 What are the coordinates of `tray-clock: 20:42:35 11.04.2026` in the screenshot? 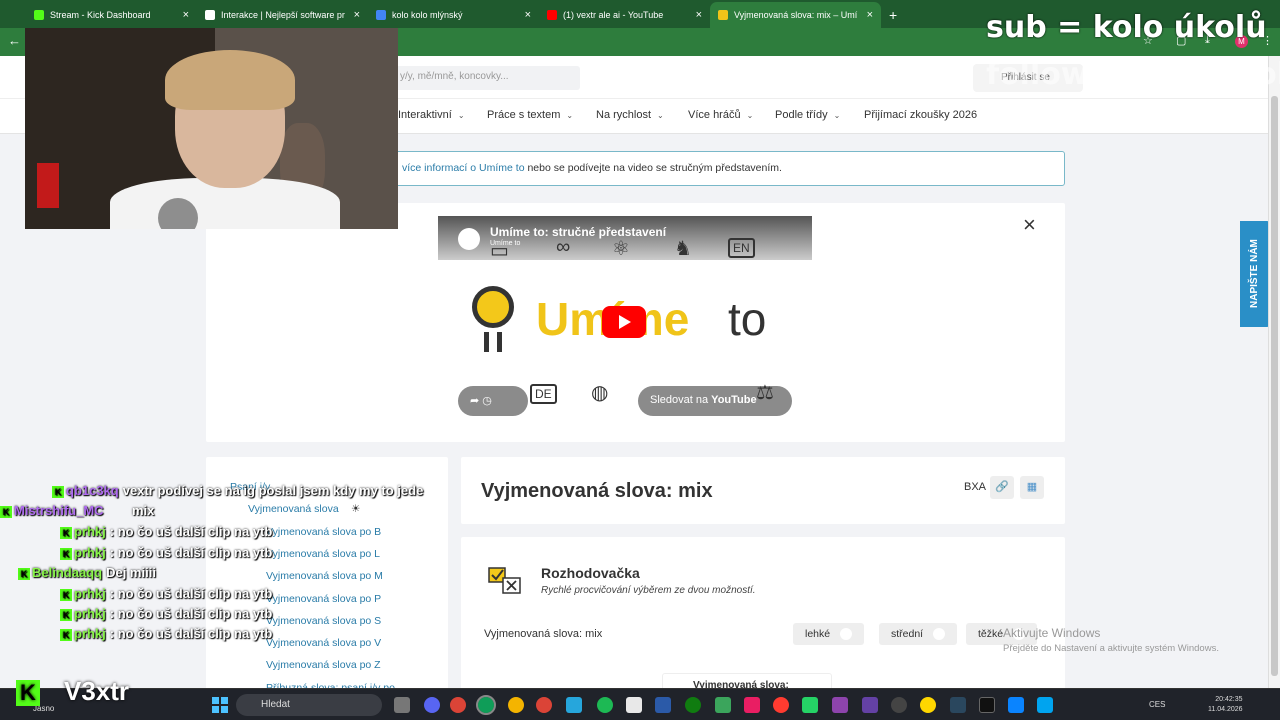 It's located at (1225, 705).